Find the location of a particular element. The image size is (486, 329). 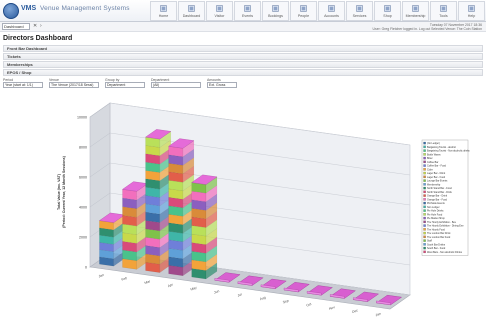

legend-entry: The Hourly Food is located at coordinates (436, 229).